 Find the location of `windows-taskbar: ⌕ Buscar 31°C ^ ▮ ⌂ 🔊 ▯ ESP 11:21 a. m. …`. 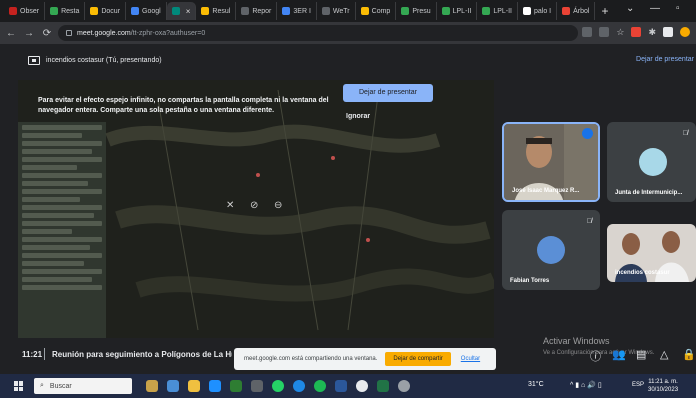

windows-taskbar: ⌕ Buscar 31°C ^ ▮ ⌂ 🔊 ▯ ESP 11:21 a. m. … is located at coordinates (348, 386).